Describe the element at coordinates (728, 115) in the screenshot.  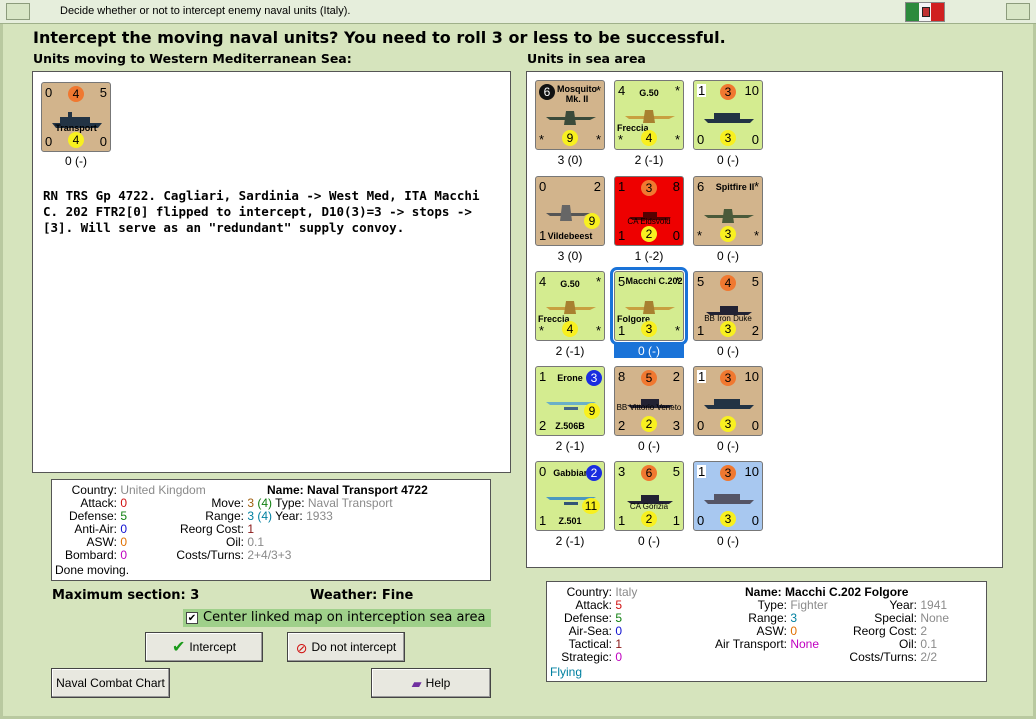
I see `unit-counter-convoy-1: 1 3 10 0 3 0` at that location.